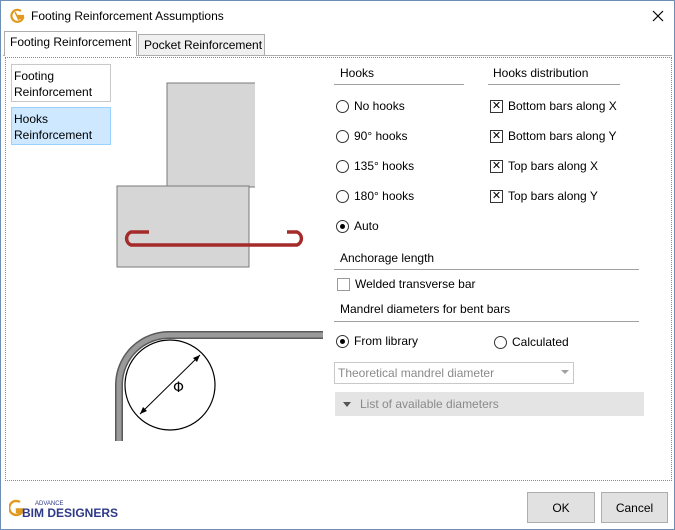  I want to click on radio-label: Calculated, so click(540, 342).